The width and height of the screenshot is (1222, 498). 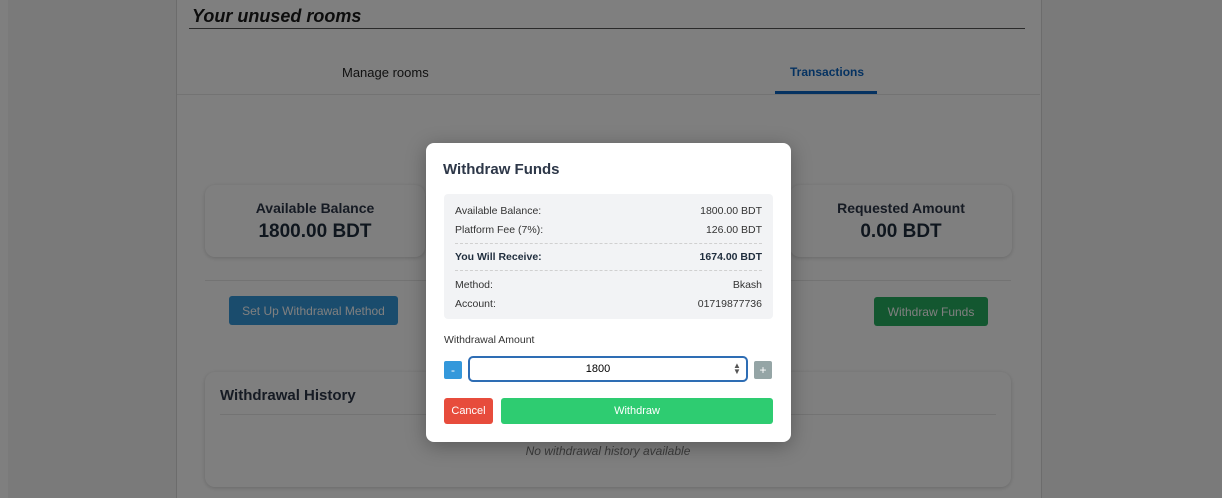 What do you see at coordinates (498, 211) in the screenshot?
I see `summary-key: Available Balance:` at bounding box center [498, 211].